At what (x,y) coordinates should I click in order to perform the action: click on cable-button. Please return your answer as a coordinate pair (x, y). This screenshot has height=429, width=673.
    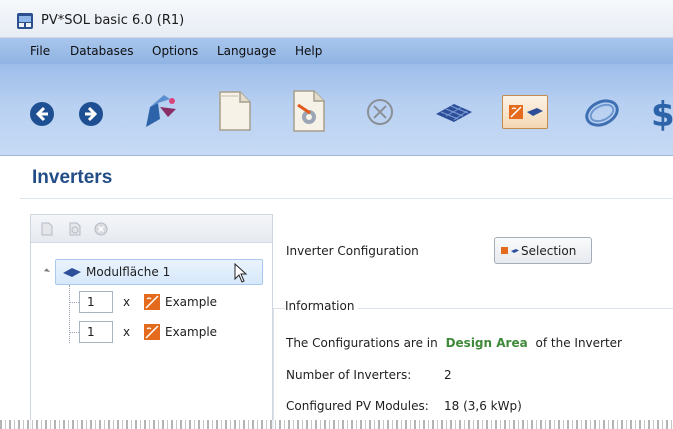
    Looking at the image, I should click on (602, 113).